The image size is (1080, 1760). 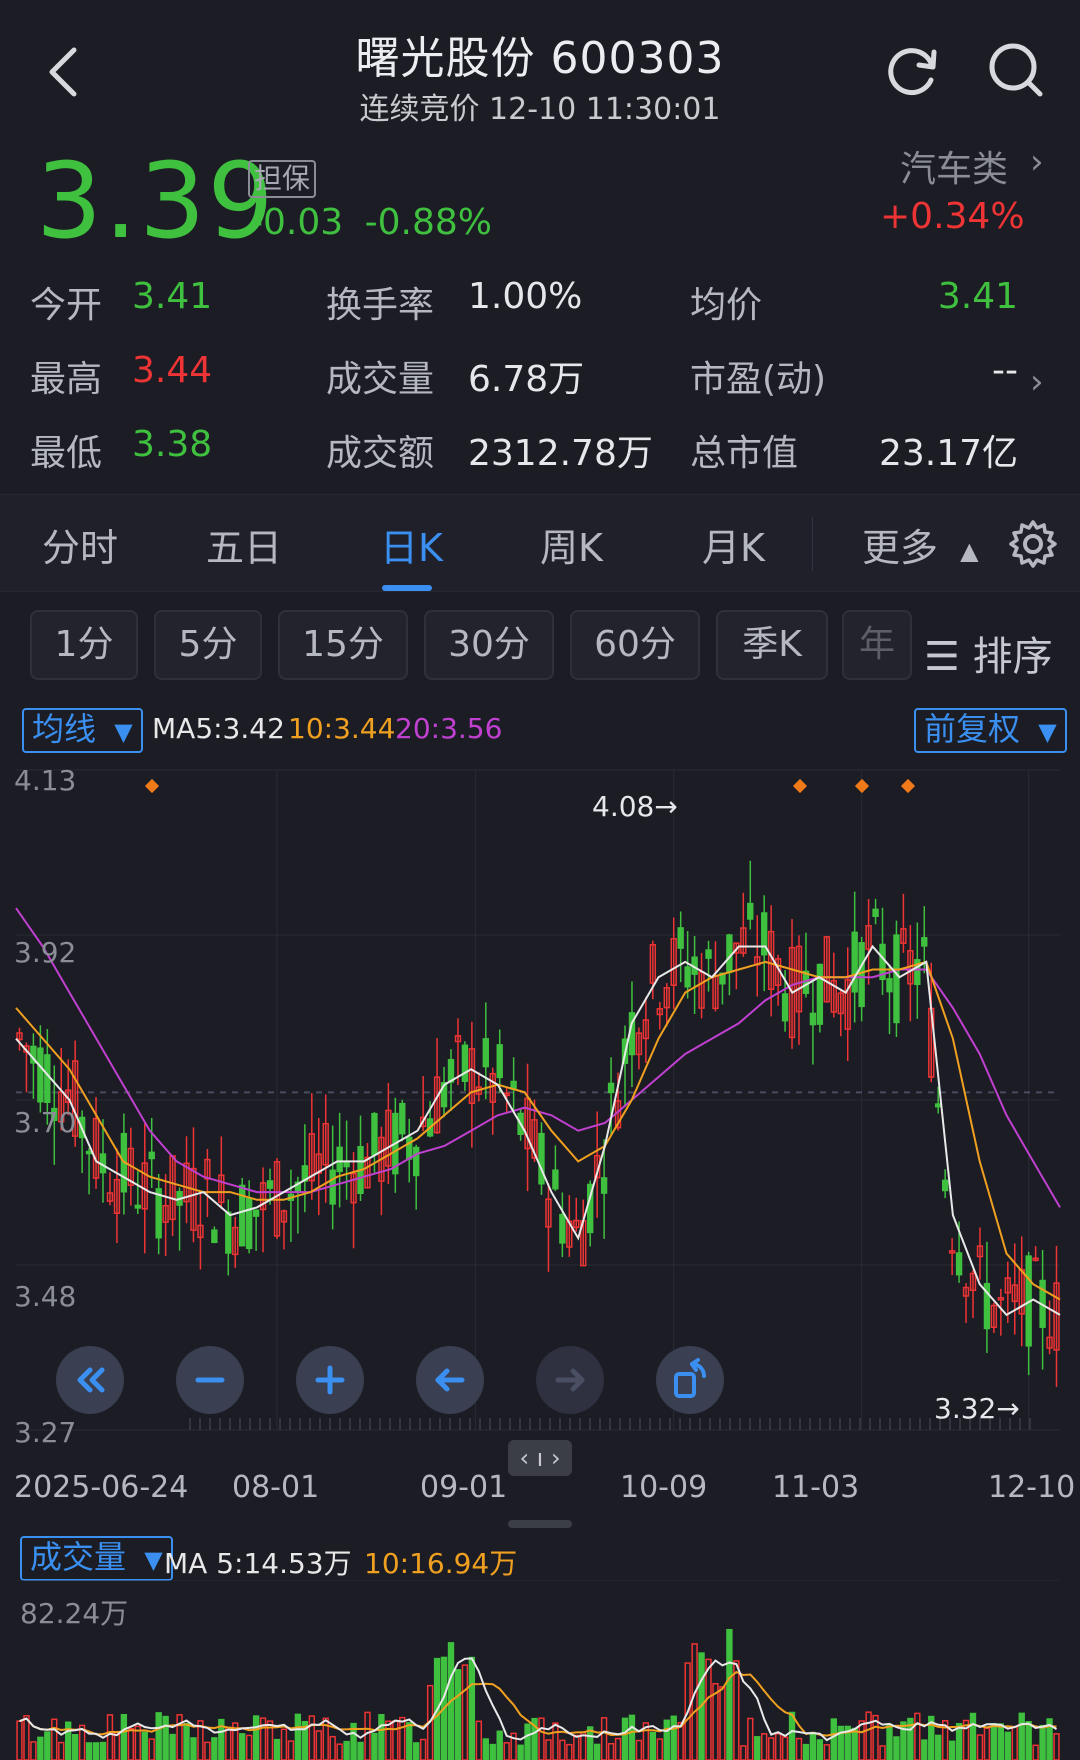 What do you see at coordinates (571, 544) in the screenshot?
I see `tab-weekly-k: 周K` at bounding box center [571, 544].